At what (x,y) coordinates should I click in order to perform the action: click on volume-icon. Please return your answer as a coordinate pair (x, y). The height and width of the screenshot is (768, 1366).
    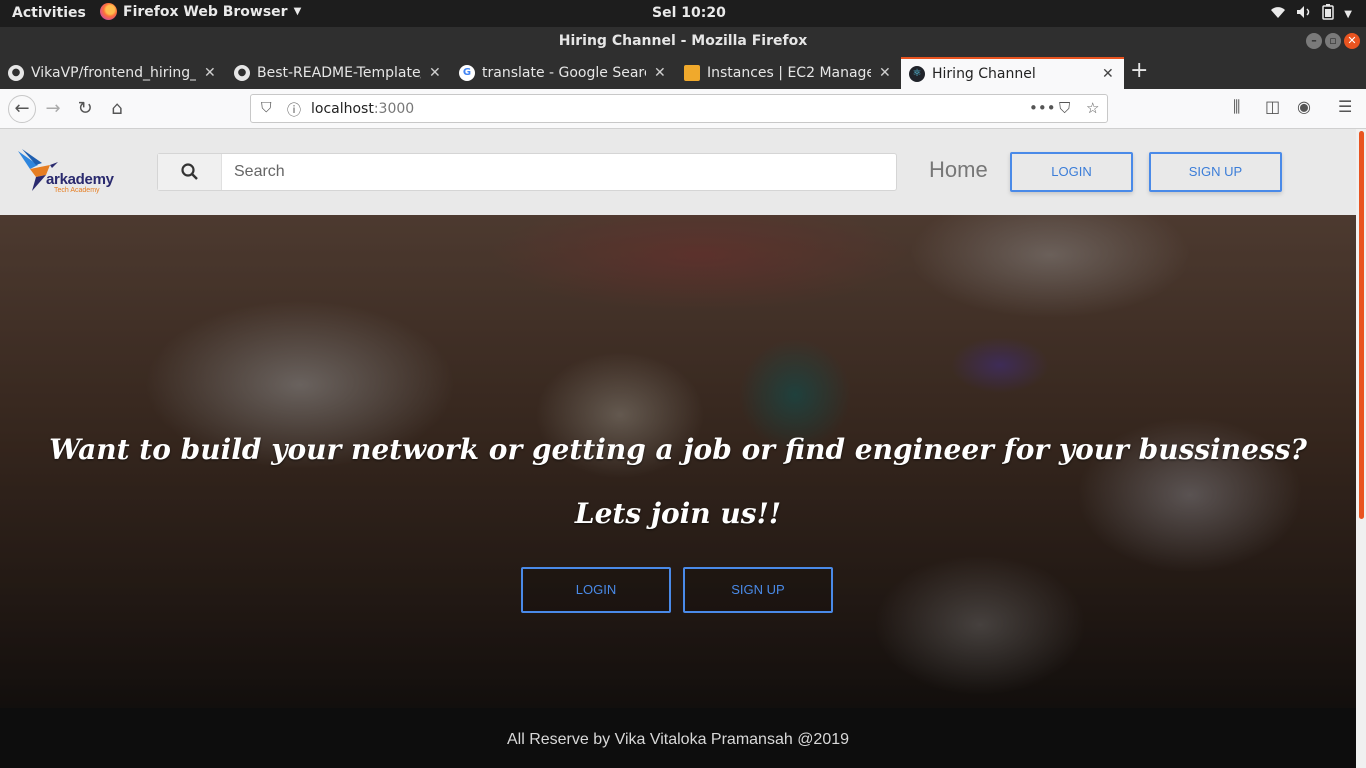
    Looking at the image, I should click on (1304, 14).